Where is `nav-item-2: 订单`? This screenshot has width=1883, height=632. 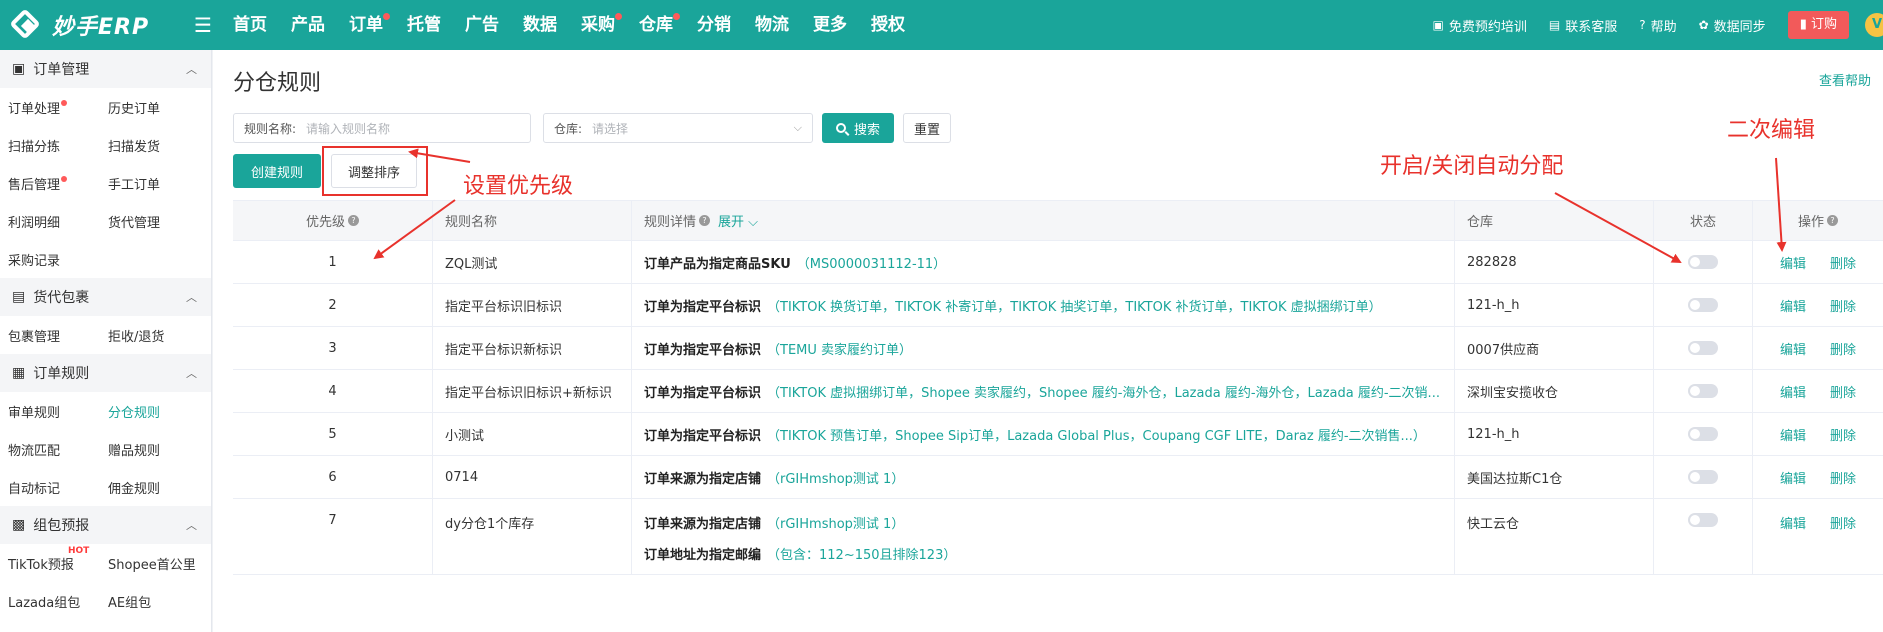
nav-item-2: 订单 is located at coordinates (366, 25).